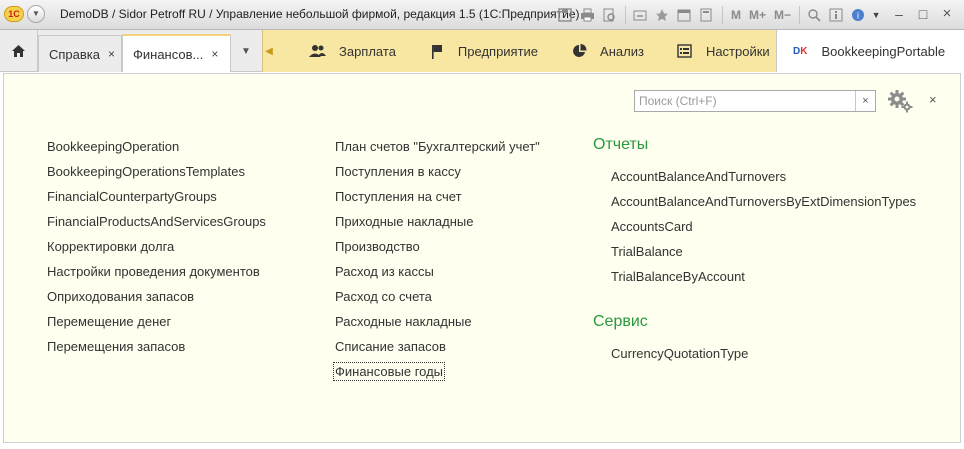 Image resolution: width=964 pixels, height=449 pixels. I want to click on nav-link: Расход со счета, so click(437, 301).